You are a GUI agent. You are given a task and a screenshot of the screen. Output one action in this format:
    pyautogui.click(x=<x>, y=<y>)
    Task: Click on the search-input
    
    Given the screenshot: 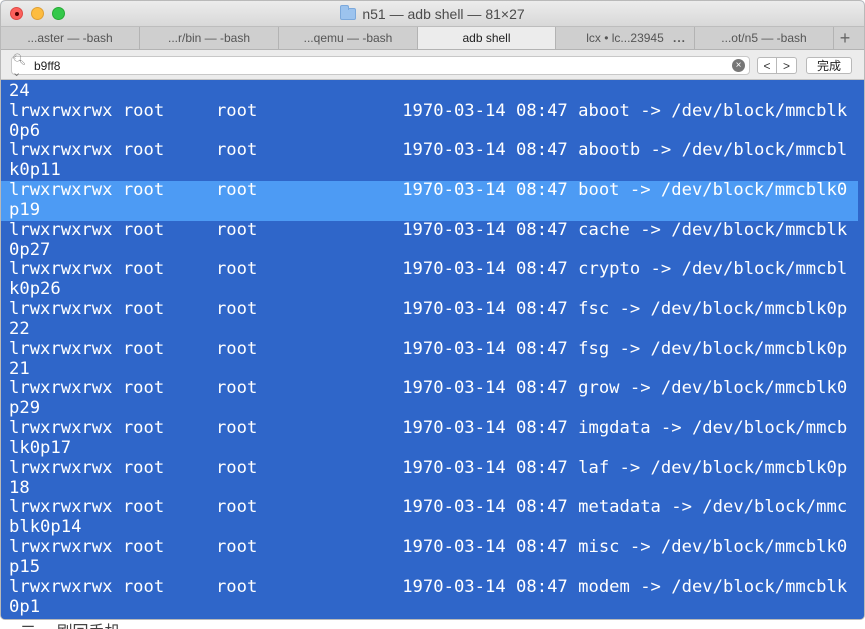 What is the action you would take?
    pyautogui.click(x=383, y=65)
    